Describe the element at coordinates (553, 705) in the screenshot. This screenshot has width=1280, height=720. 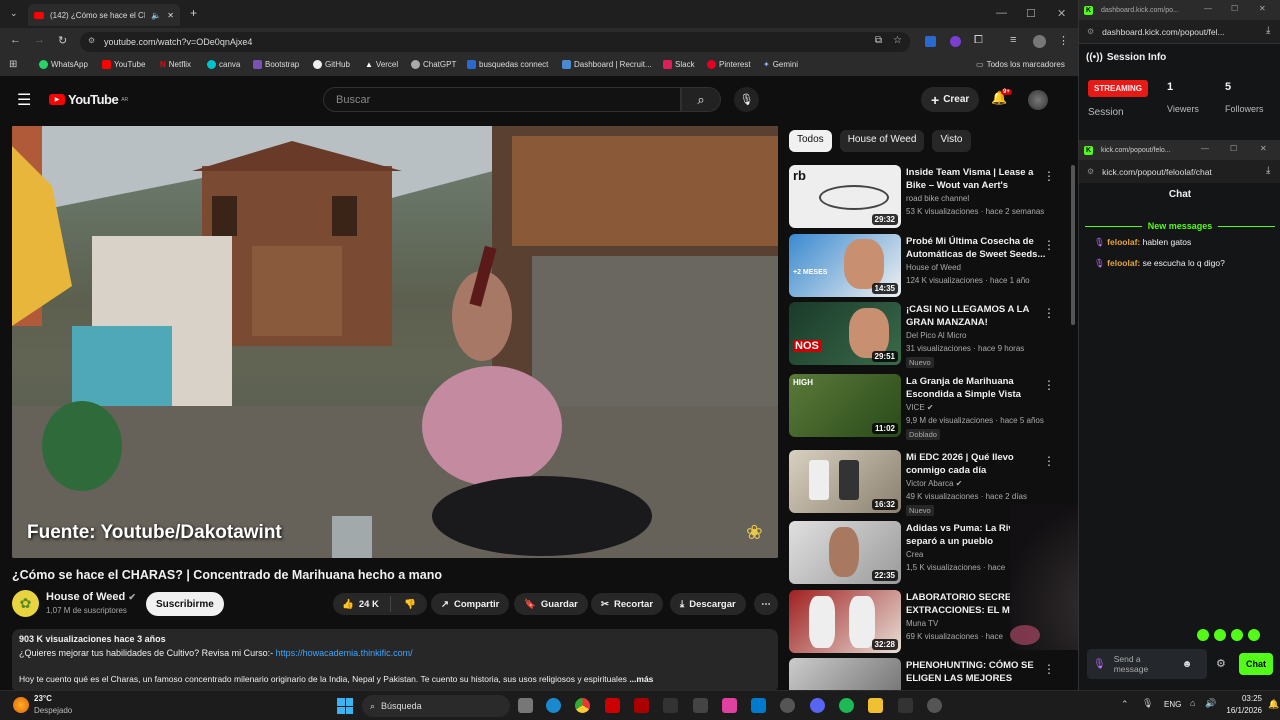
I see `edge-icon` at that location.